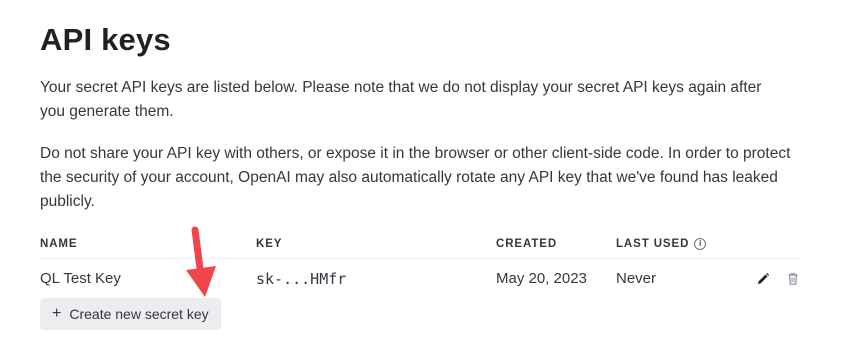 The height and width of the screenshot is (353, 849). Describe the element at coordinates (541, 278) in the screenshot. I see `created-date-cell: May 20, 2023` at that location.